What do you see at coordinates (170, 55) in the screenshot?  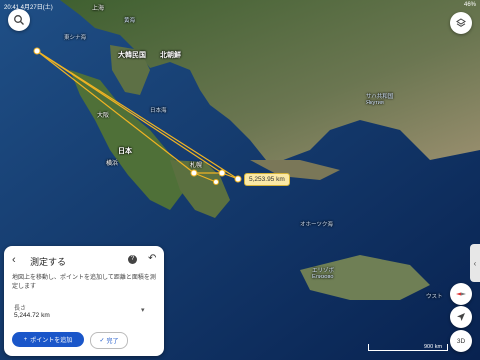 I see `map-label-north-korea: 北朝鮮` at bounding box center [170, 55].